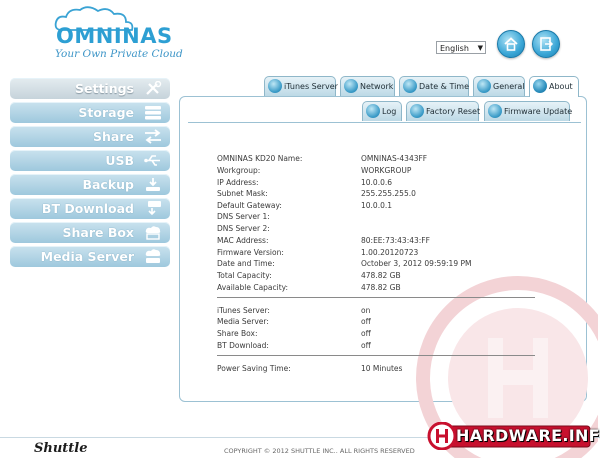 The width and height of the screenshot is (600, 459). Describe the element at coordinates (238, 182) in the screenshot. I see `info-label: IP Address:` at that location.